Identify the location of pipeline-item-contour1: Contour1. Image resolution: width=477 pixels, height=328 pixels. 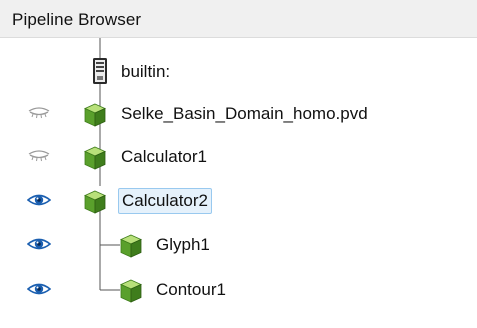
(238, 290).